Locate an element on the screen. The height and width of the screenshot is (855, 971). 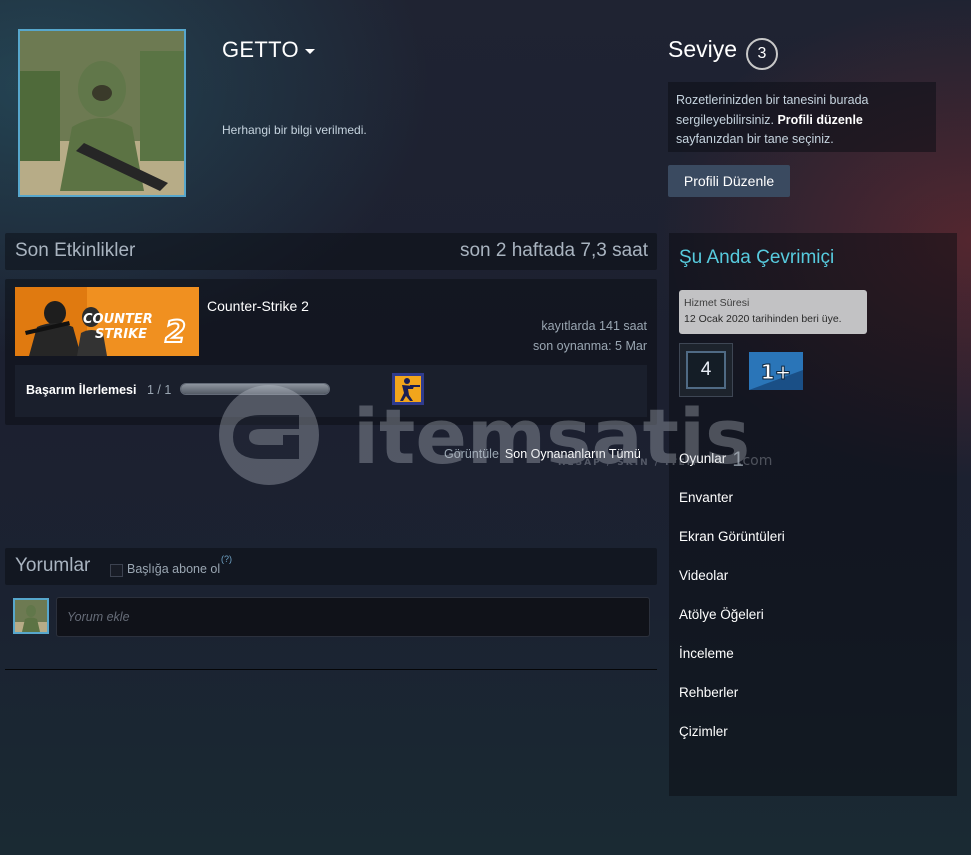
view-all-recent-link: Son Oynananların Tümü is located at coordinates (573, 454).